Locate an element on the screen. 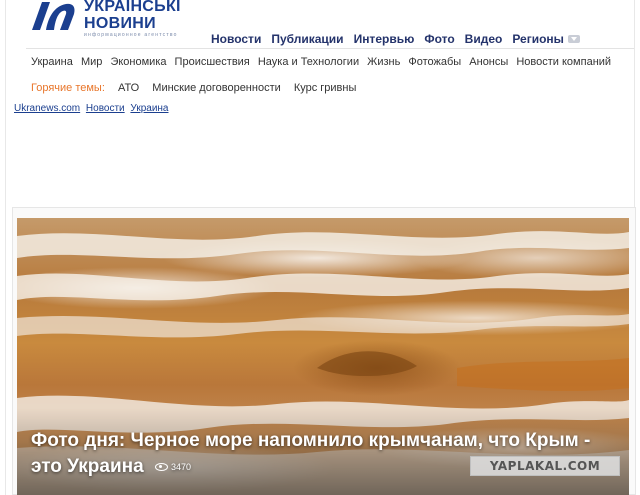  view-count: 3470 is located at coordinates (172, 467).